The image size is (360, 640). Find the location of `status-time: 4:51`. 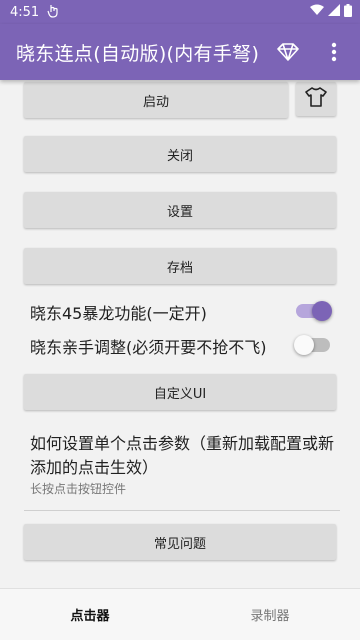

status-time: 4:51 is located at coordinates (25, 12).